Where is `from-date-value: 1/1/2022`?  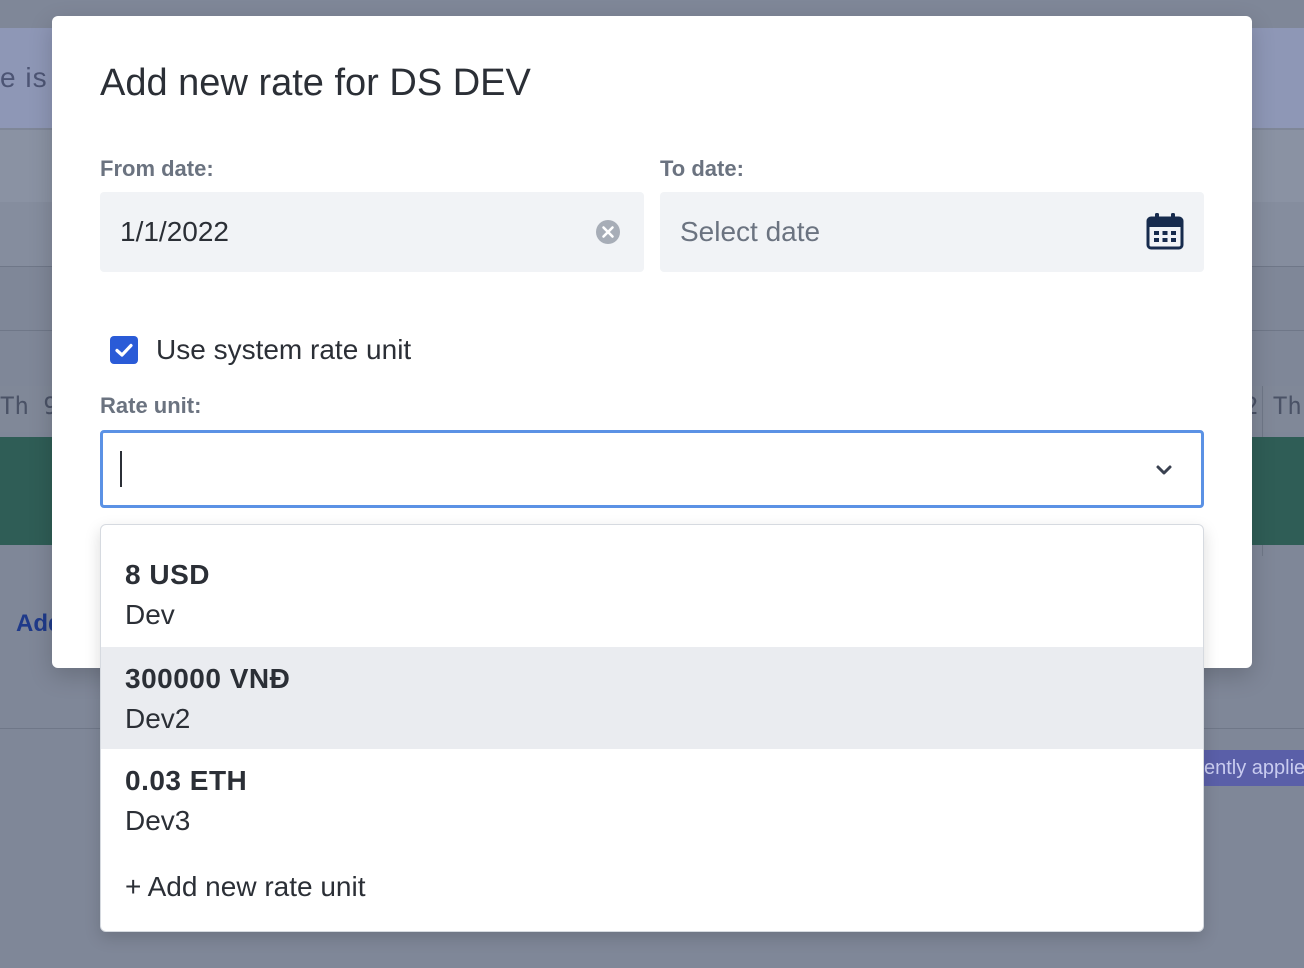 from-date-value: 1/1/2022 is located at coordinates (174, 231).